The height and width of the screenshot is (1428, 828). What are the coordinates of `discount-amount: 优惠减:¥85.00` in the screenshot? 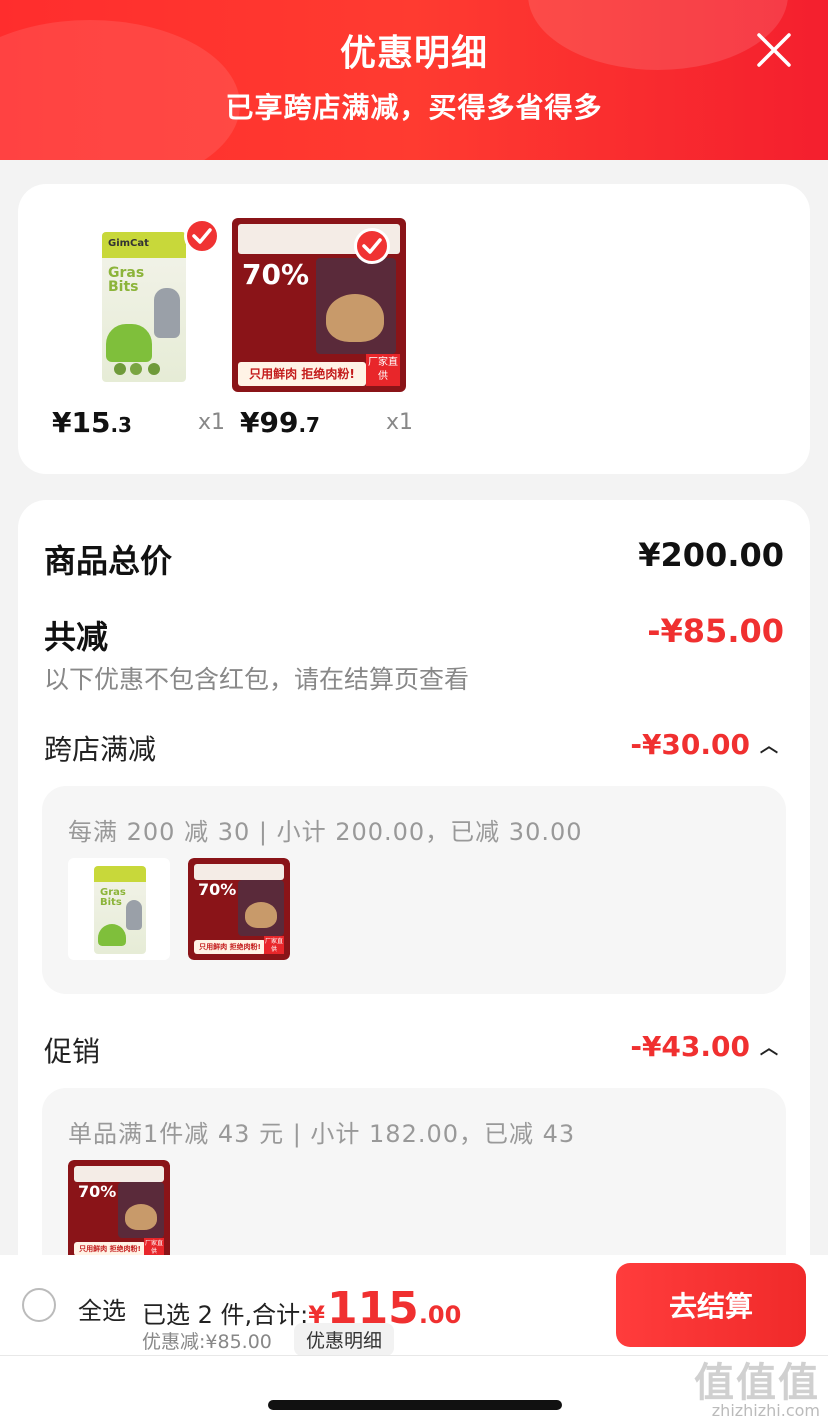 It's located at (207, 1342).